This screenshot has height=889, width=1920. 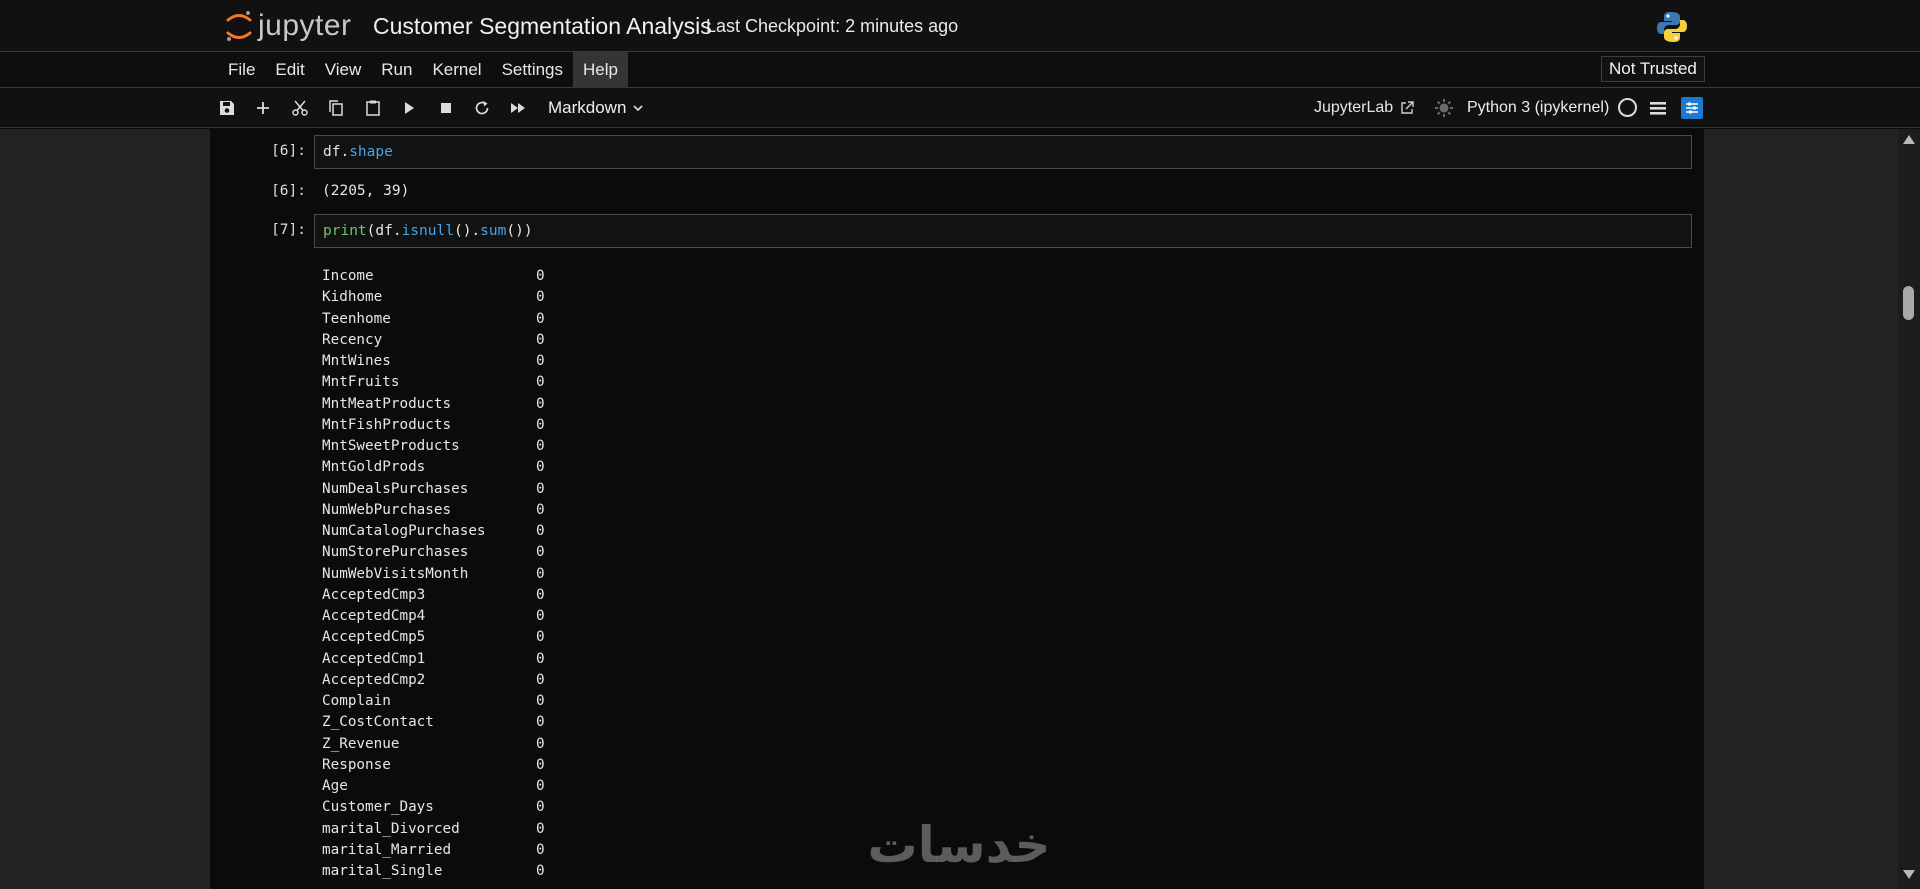 What do you see at coordinates (596, 108) in the screenshot?
I see `cell-type-select: Markdown` at bounding box center [596, 108].